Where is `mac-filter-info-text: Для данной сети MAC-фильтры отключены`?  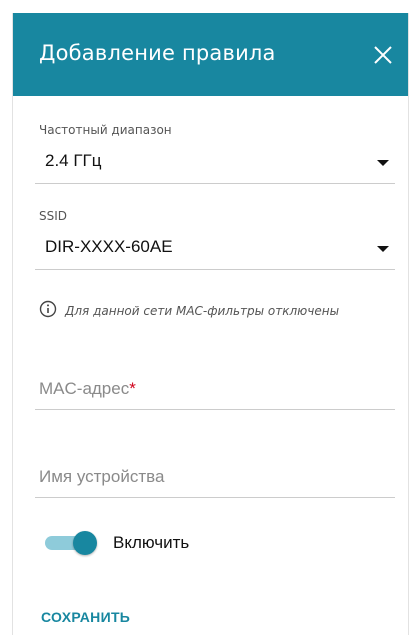
mac-filter-info-text: Для данной сети MAC-фильтры отключены is located at coordinates (202, 311).